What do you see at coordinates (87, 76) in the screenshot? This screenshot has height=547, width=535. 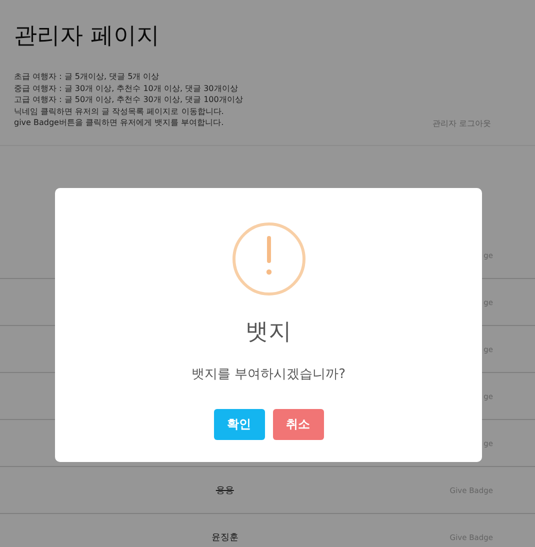 I see `info-line: 초급 여행자 : 글 5개이상, 댓글 5개 이상` at bounding box center [87, 76].